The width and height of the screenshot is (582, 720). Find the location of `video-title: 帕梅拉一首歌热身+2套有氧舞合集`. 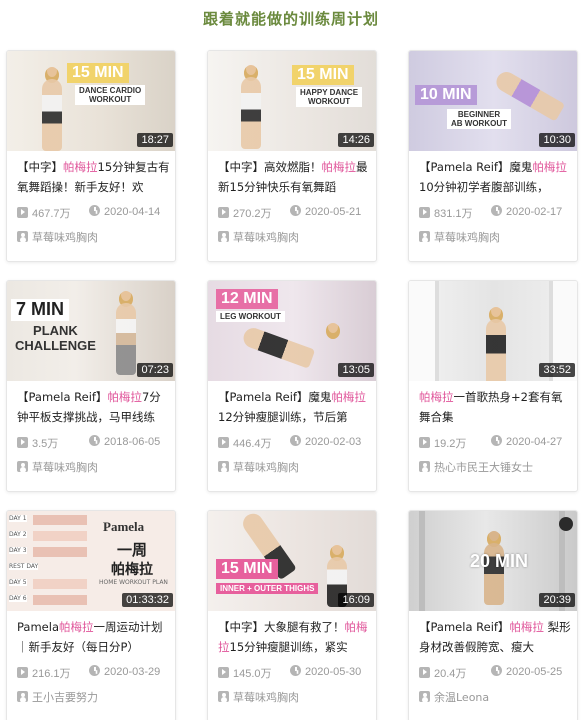

video-title: 帕梅拉一首歌热身+2套有氧舞合集 is located at coordinates (496, 407).